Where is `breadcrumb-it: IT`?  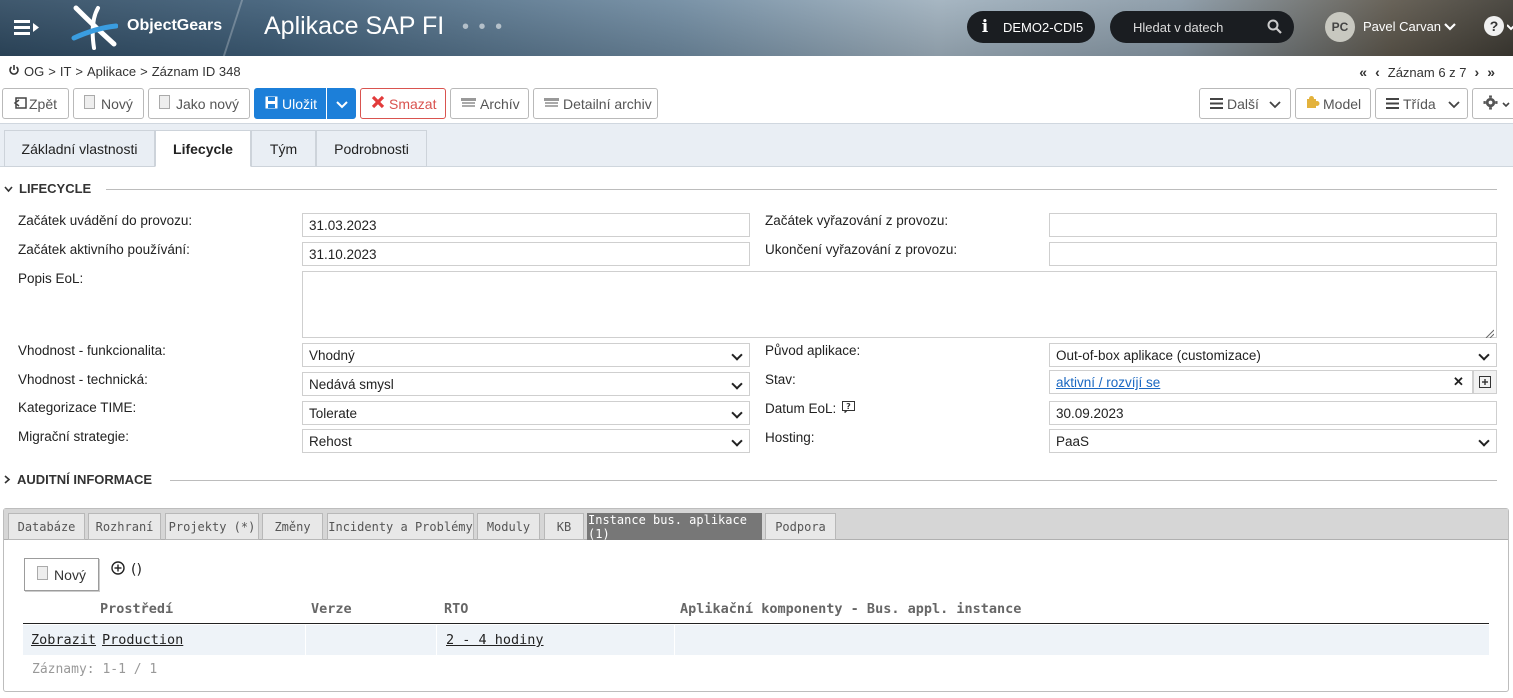 breadcrumb-it: IT is located at coordinates (66, 71).